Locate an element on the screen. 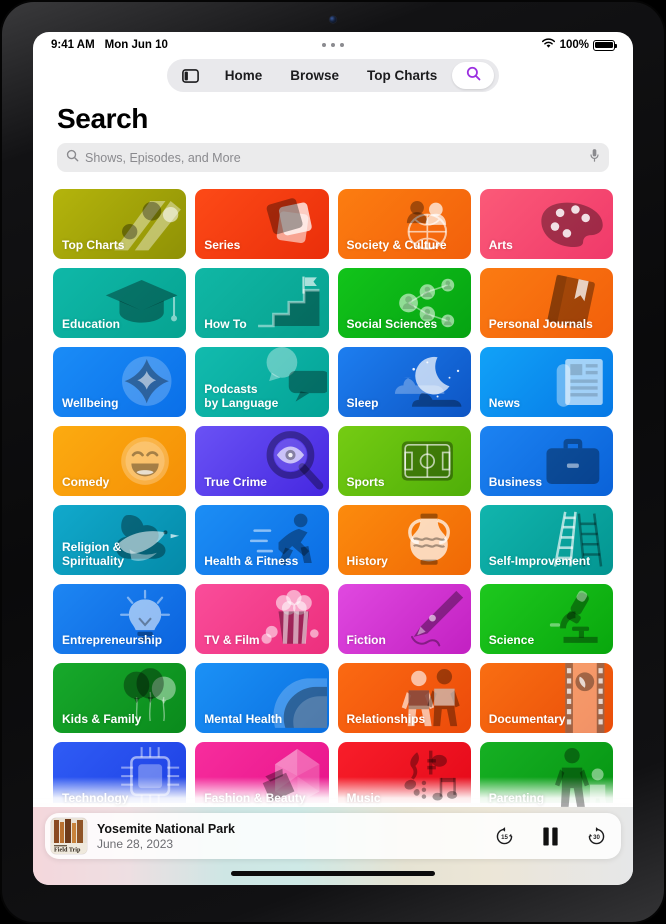 The height and width of the screenshot is (924, 666). category-tile: Comedy is located at coordinates (120, 461).